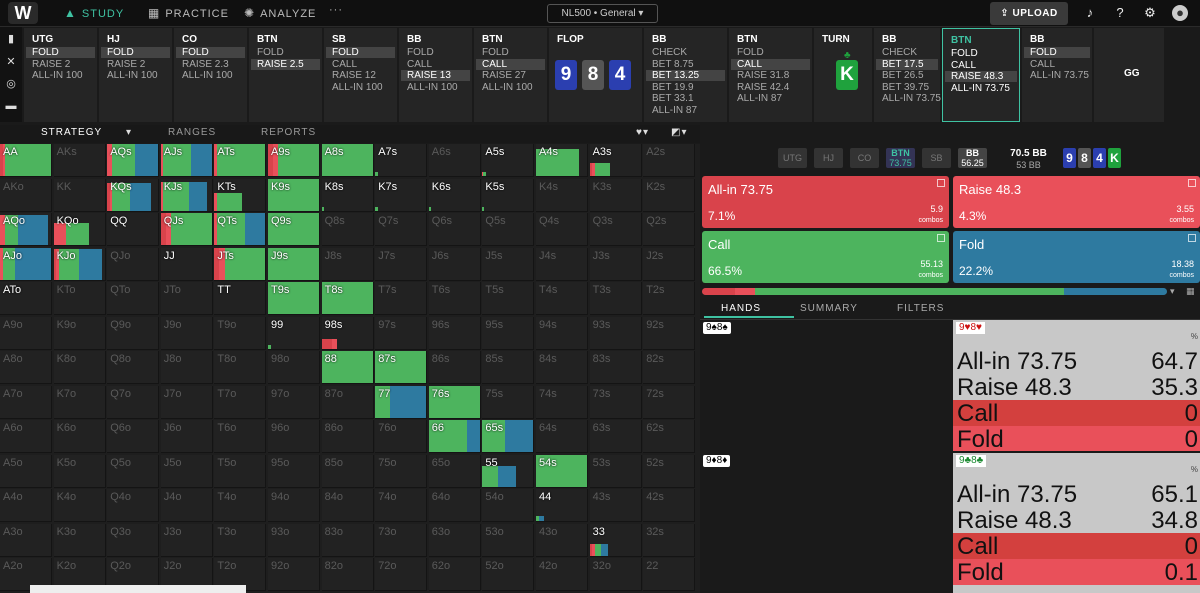 This screenshot has height=593, width=1200. What do you see at coordinates (26, 333) in the screenshot?
I see `hand-cell: A9o` at bounding box center [26, 333].